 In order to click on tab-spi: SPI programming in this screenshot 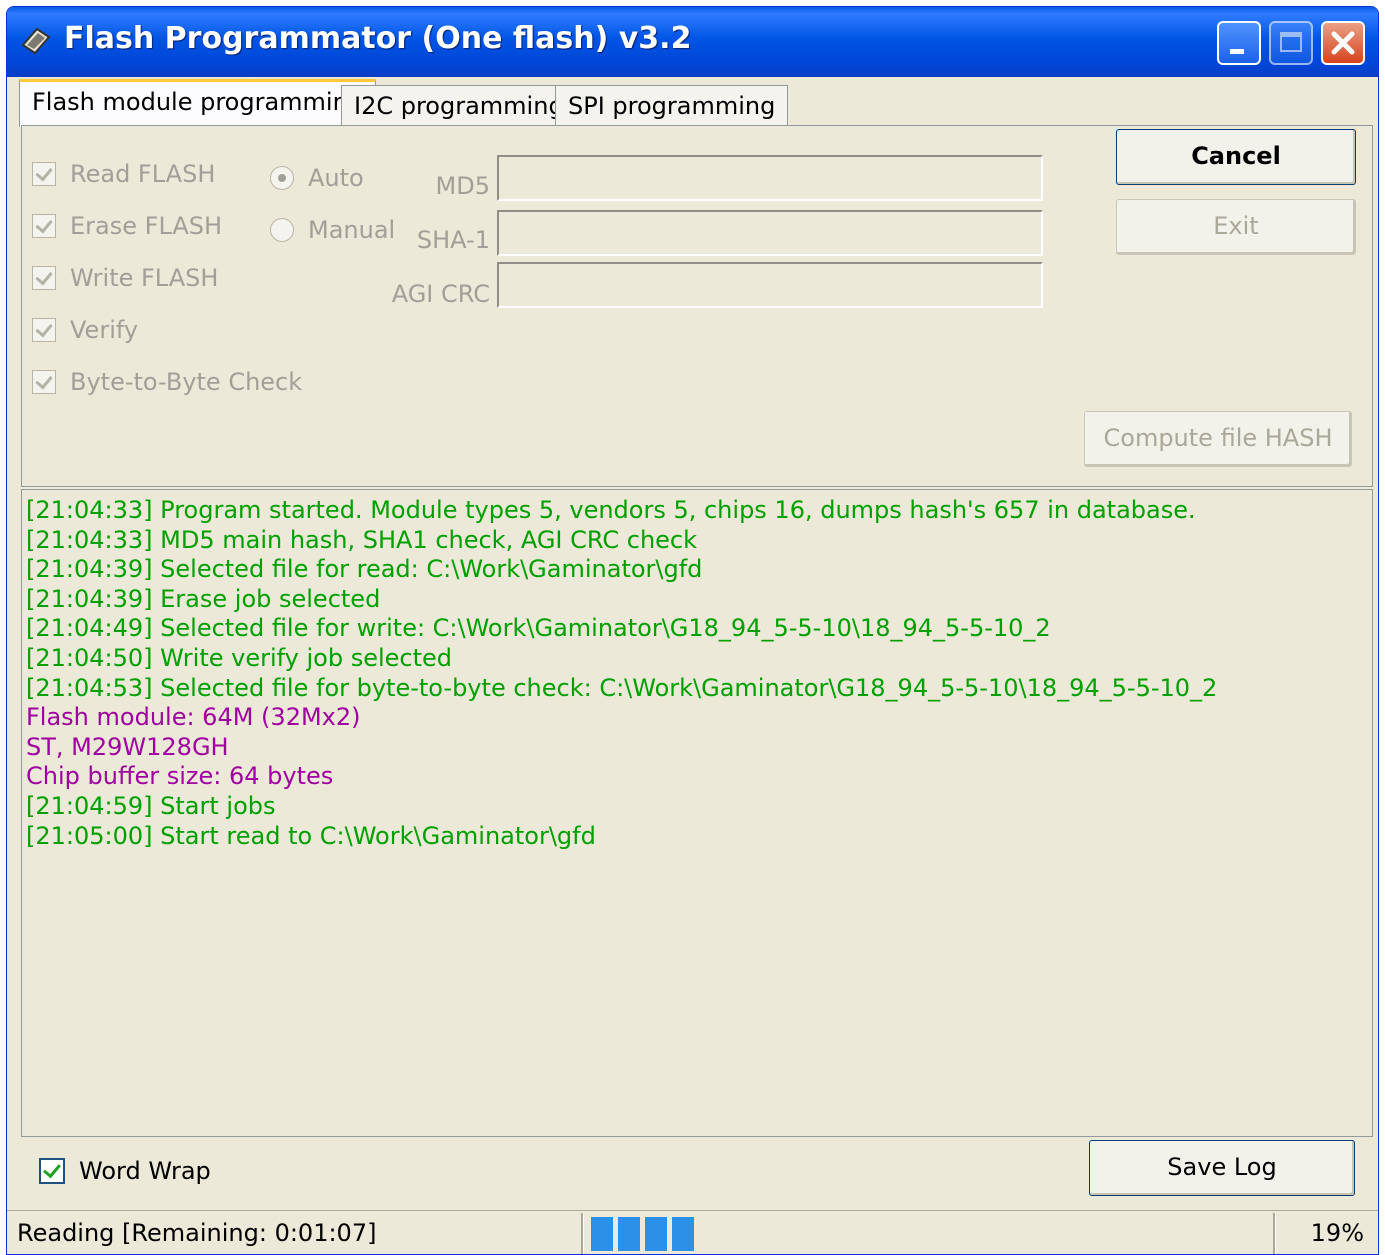, I will do `click(672, 105)`.